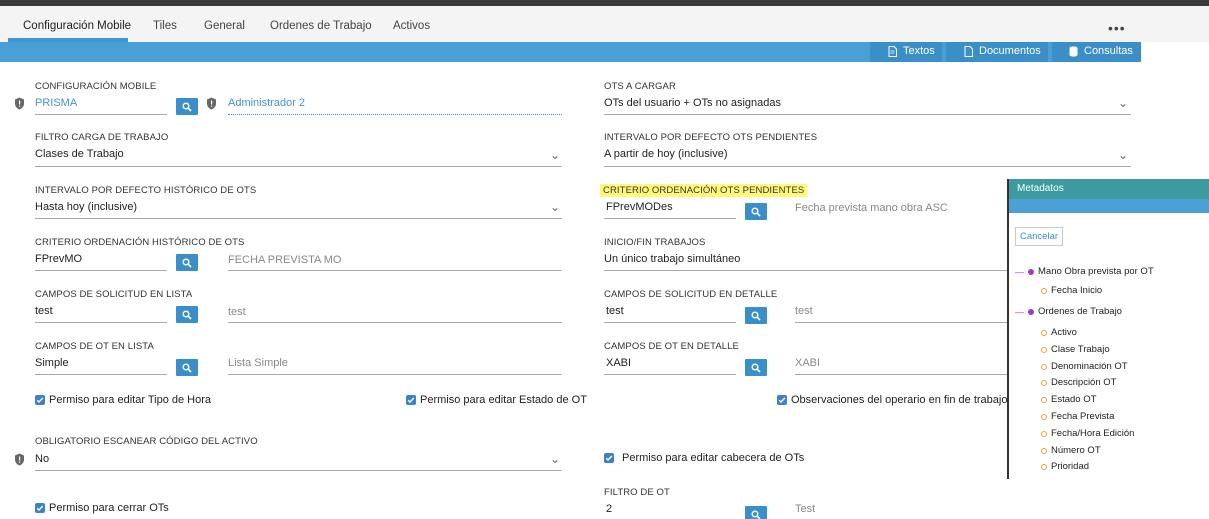 Image resolution: width=1209 pixels, height=519 pixels. What do you see at coordinates (140, 242) in the screenshot?
I see `criterio-hist-label: CRITERIO ORDENACIÓN HISTÓRICO DE OTS` at bounding box center [140, 242].